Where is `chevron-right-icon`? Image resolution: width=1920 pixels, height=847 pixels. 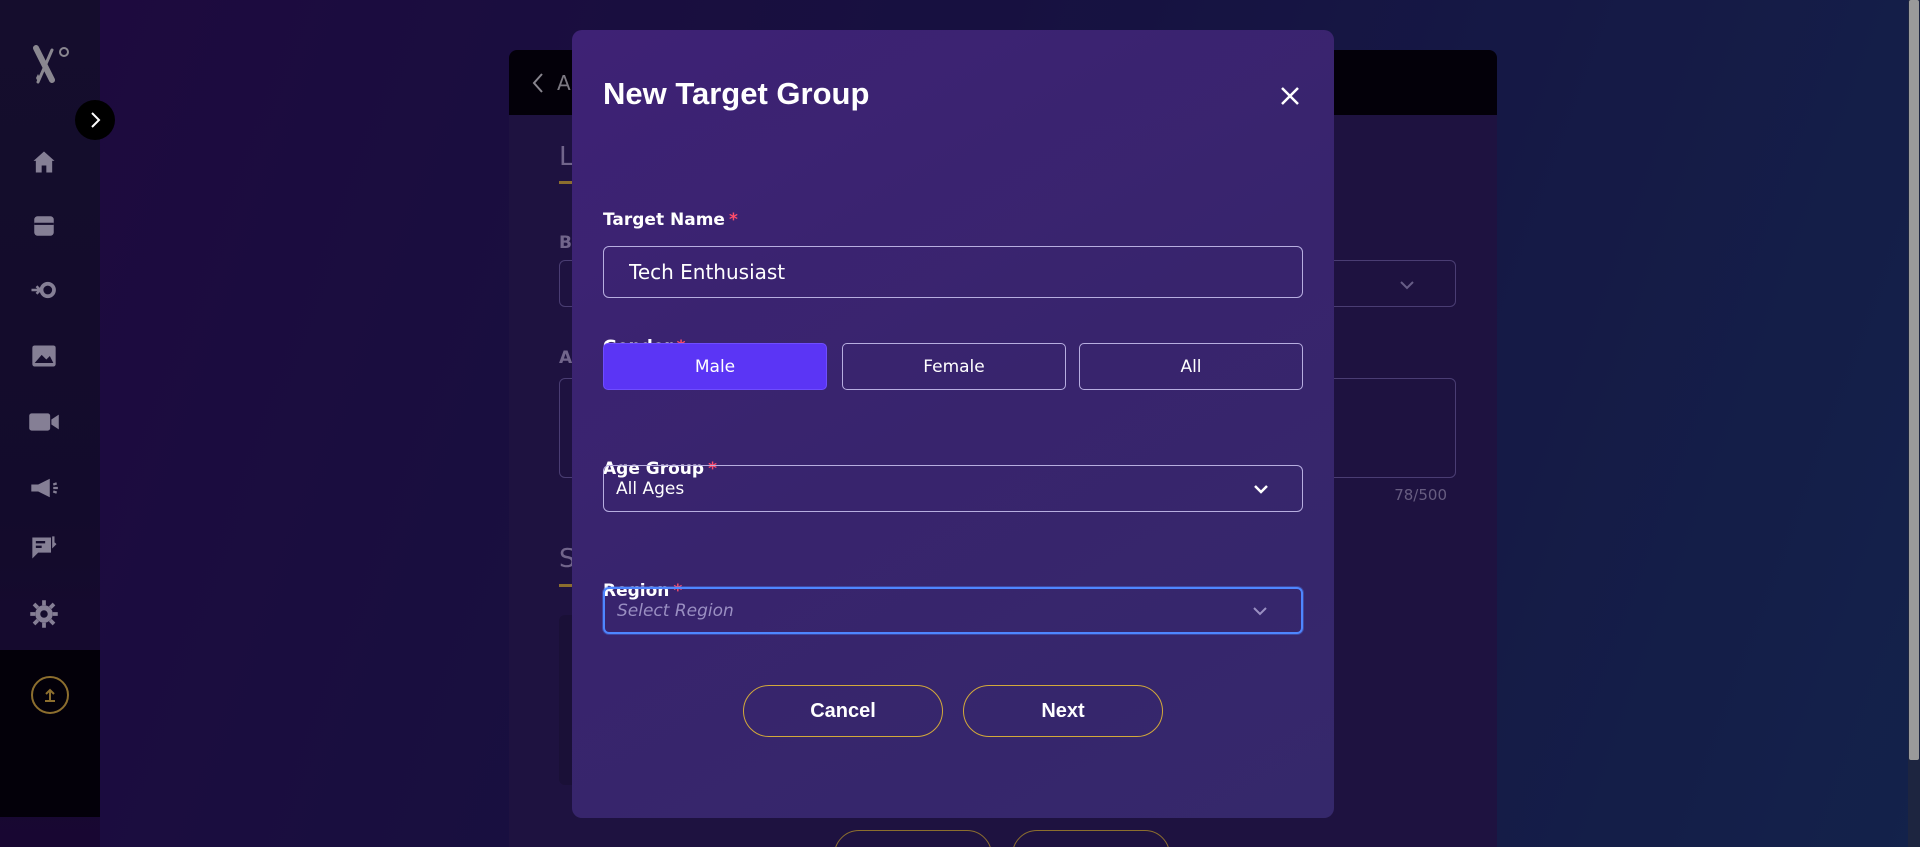
chevron-right-icon is located at coordinates (96, 120).